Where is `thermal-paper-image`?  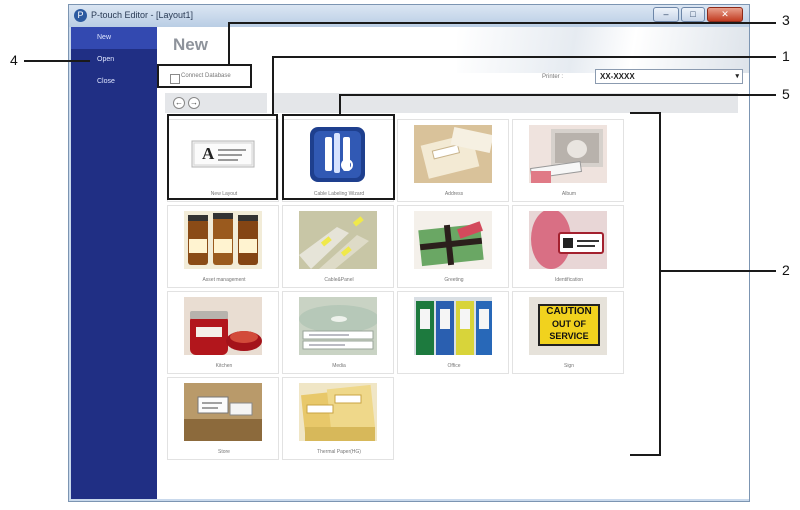 thermal-paper-image is located at coordinates (338, 412).